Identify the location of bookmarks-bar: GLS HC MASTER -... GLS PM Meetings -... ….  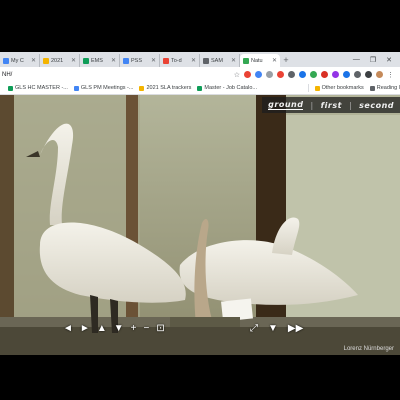
(200, 88).